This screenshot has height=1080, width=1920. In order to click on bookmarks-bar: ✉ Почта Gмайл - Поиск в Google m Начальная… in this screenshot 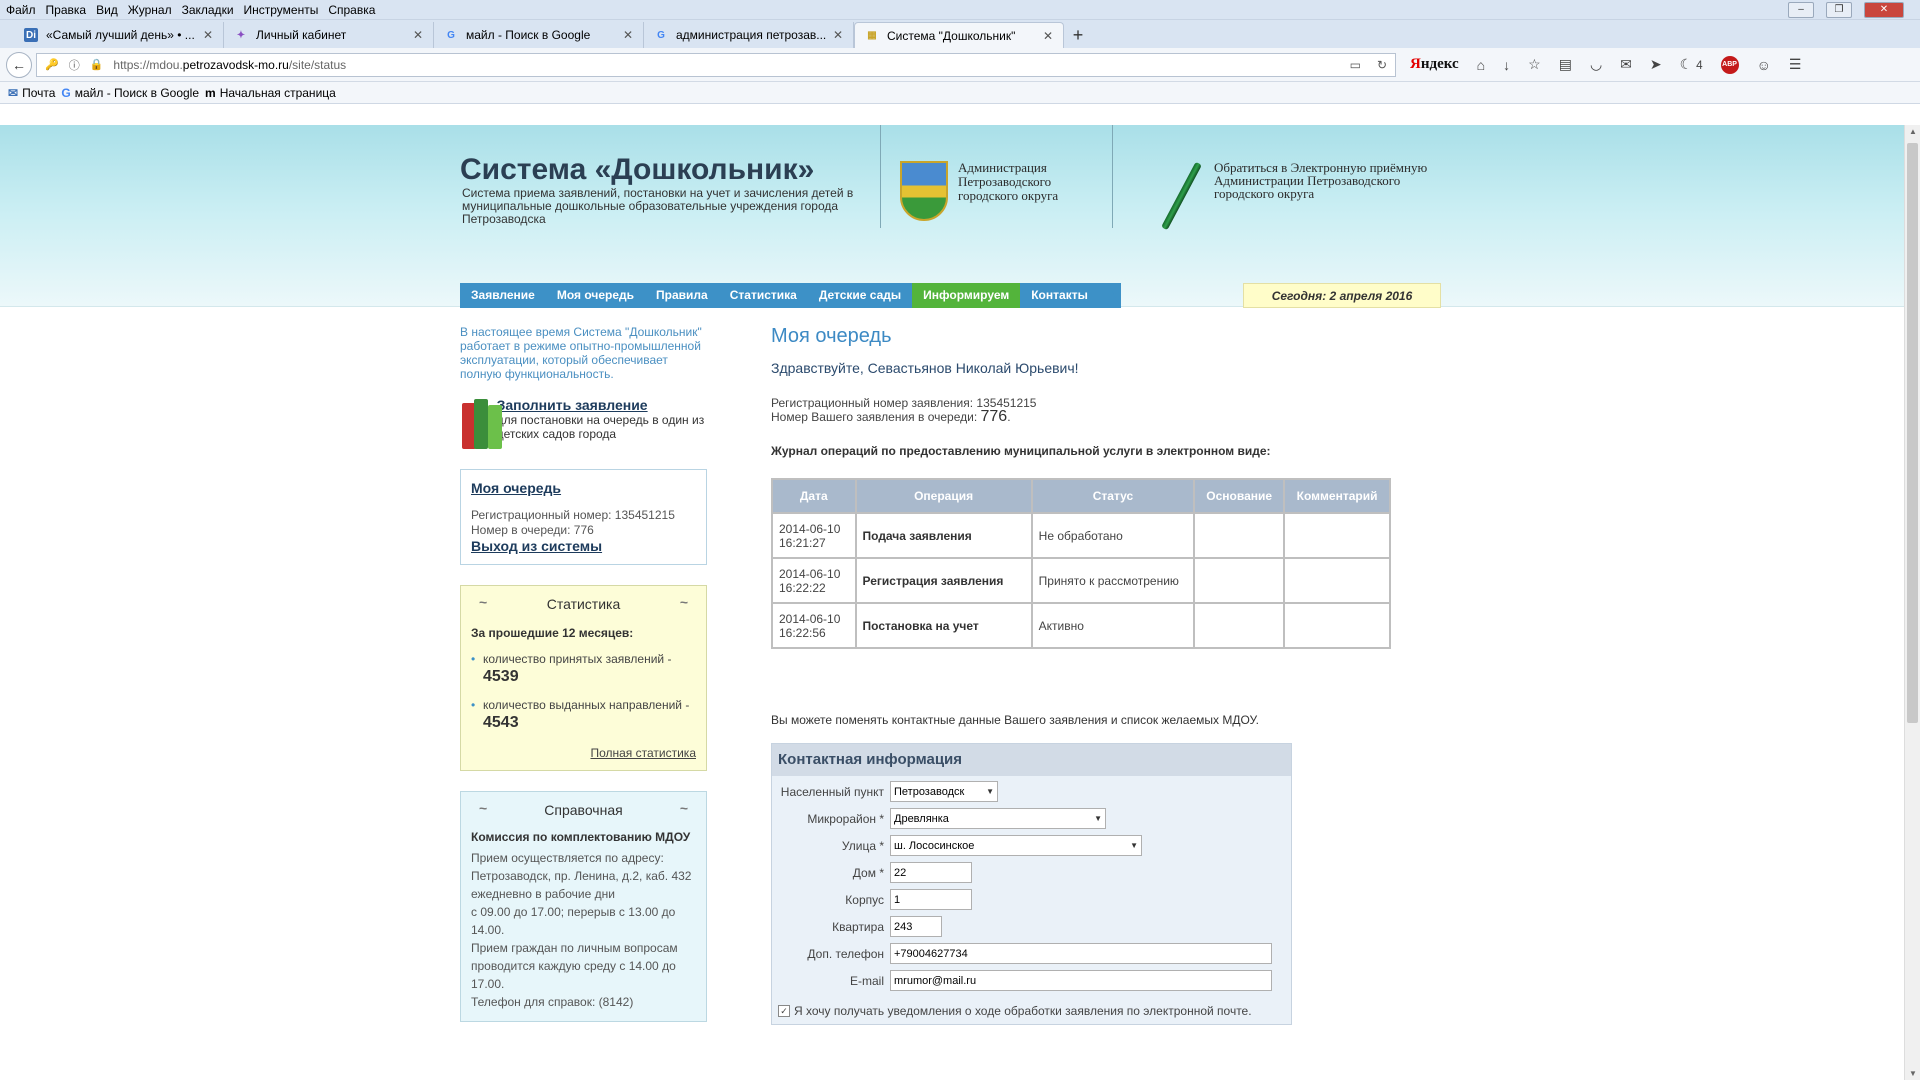, I will do `click(960, 93)`.